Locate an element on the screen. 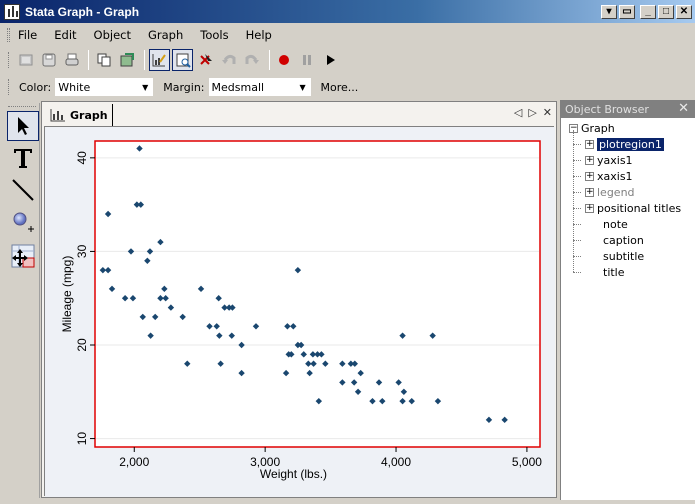 This screenshot has height=504, width=695. save-icon is located at coordinates (49, 60).